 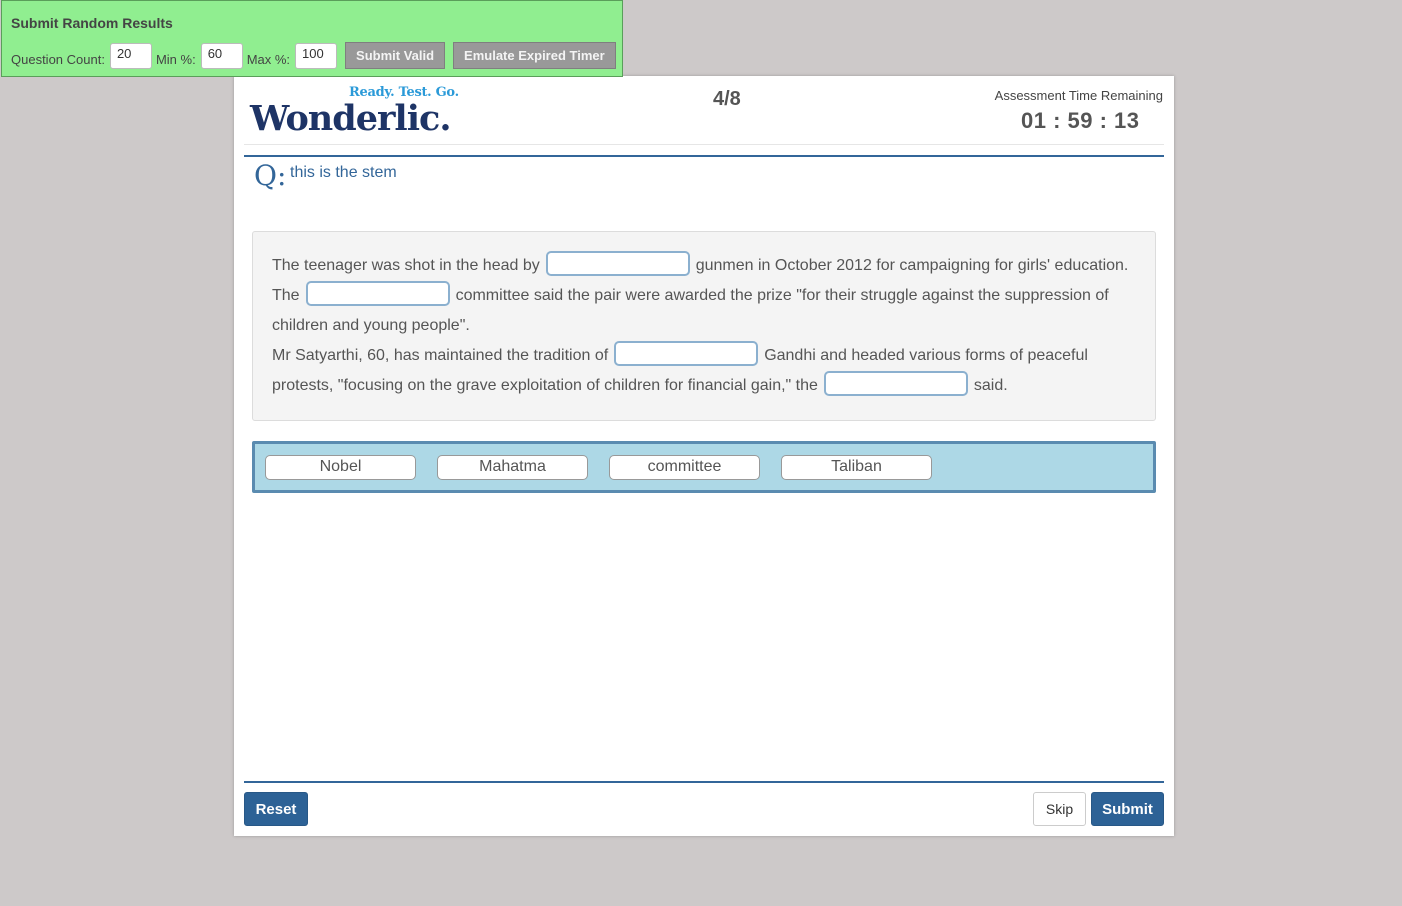 What do you see at coordinates (340, 467) in the screenshot?
I see `word-chip-nobel: Nobel` at bounding box center [340, 467].